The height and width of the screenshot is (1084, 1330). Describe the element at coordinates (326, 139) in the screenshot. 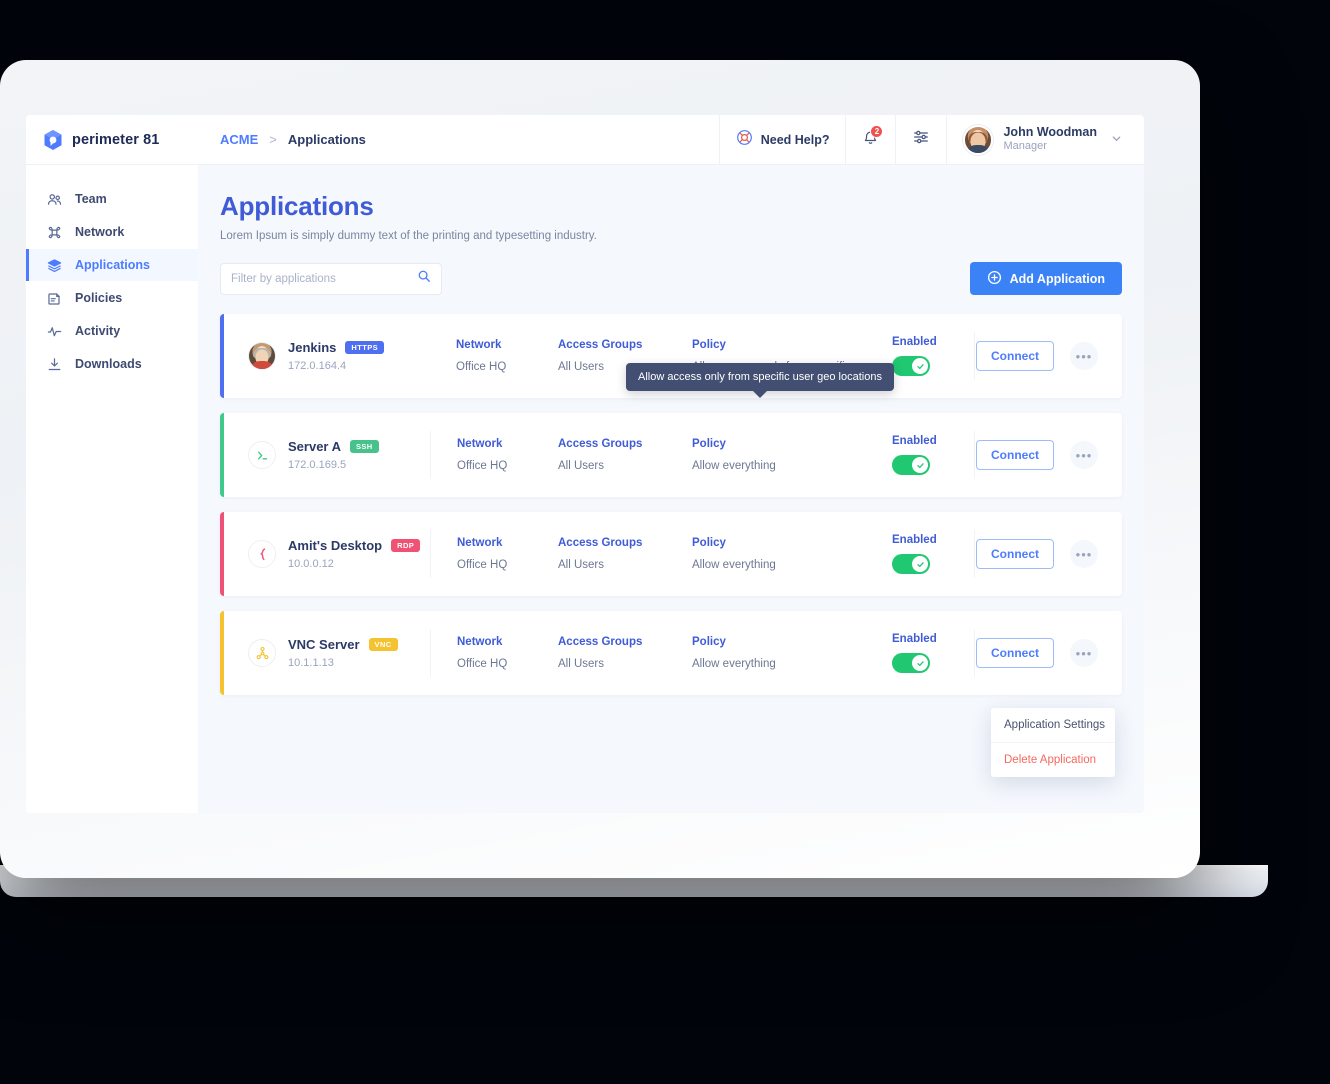

I see `breadcrumb-current: Applications` at that location.